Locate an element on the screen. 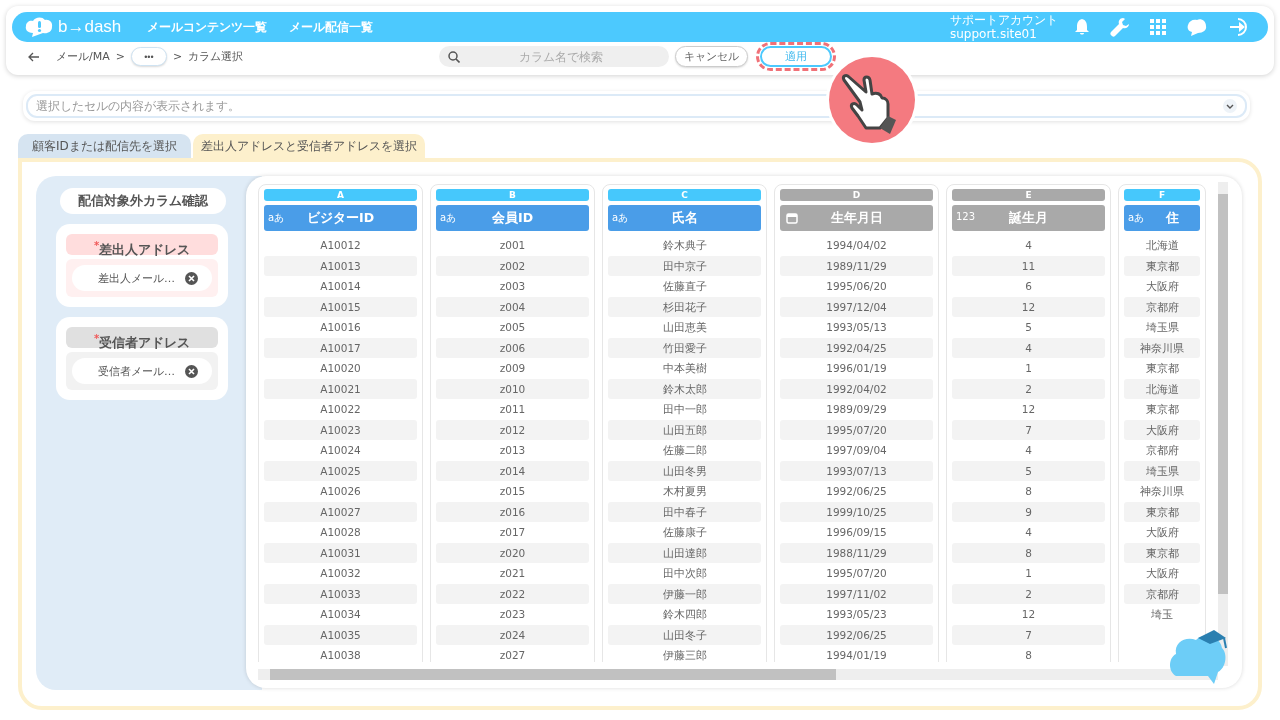 The image size is (1280, 720). table-cell: 木村夏男 is located at coordinates (684, 491).